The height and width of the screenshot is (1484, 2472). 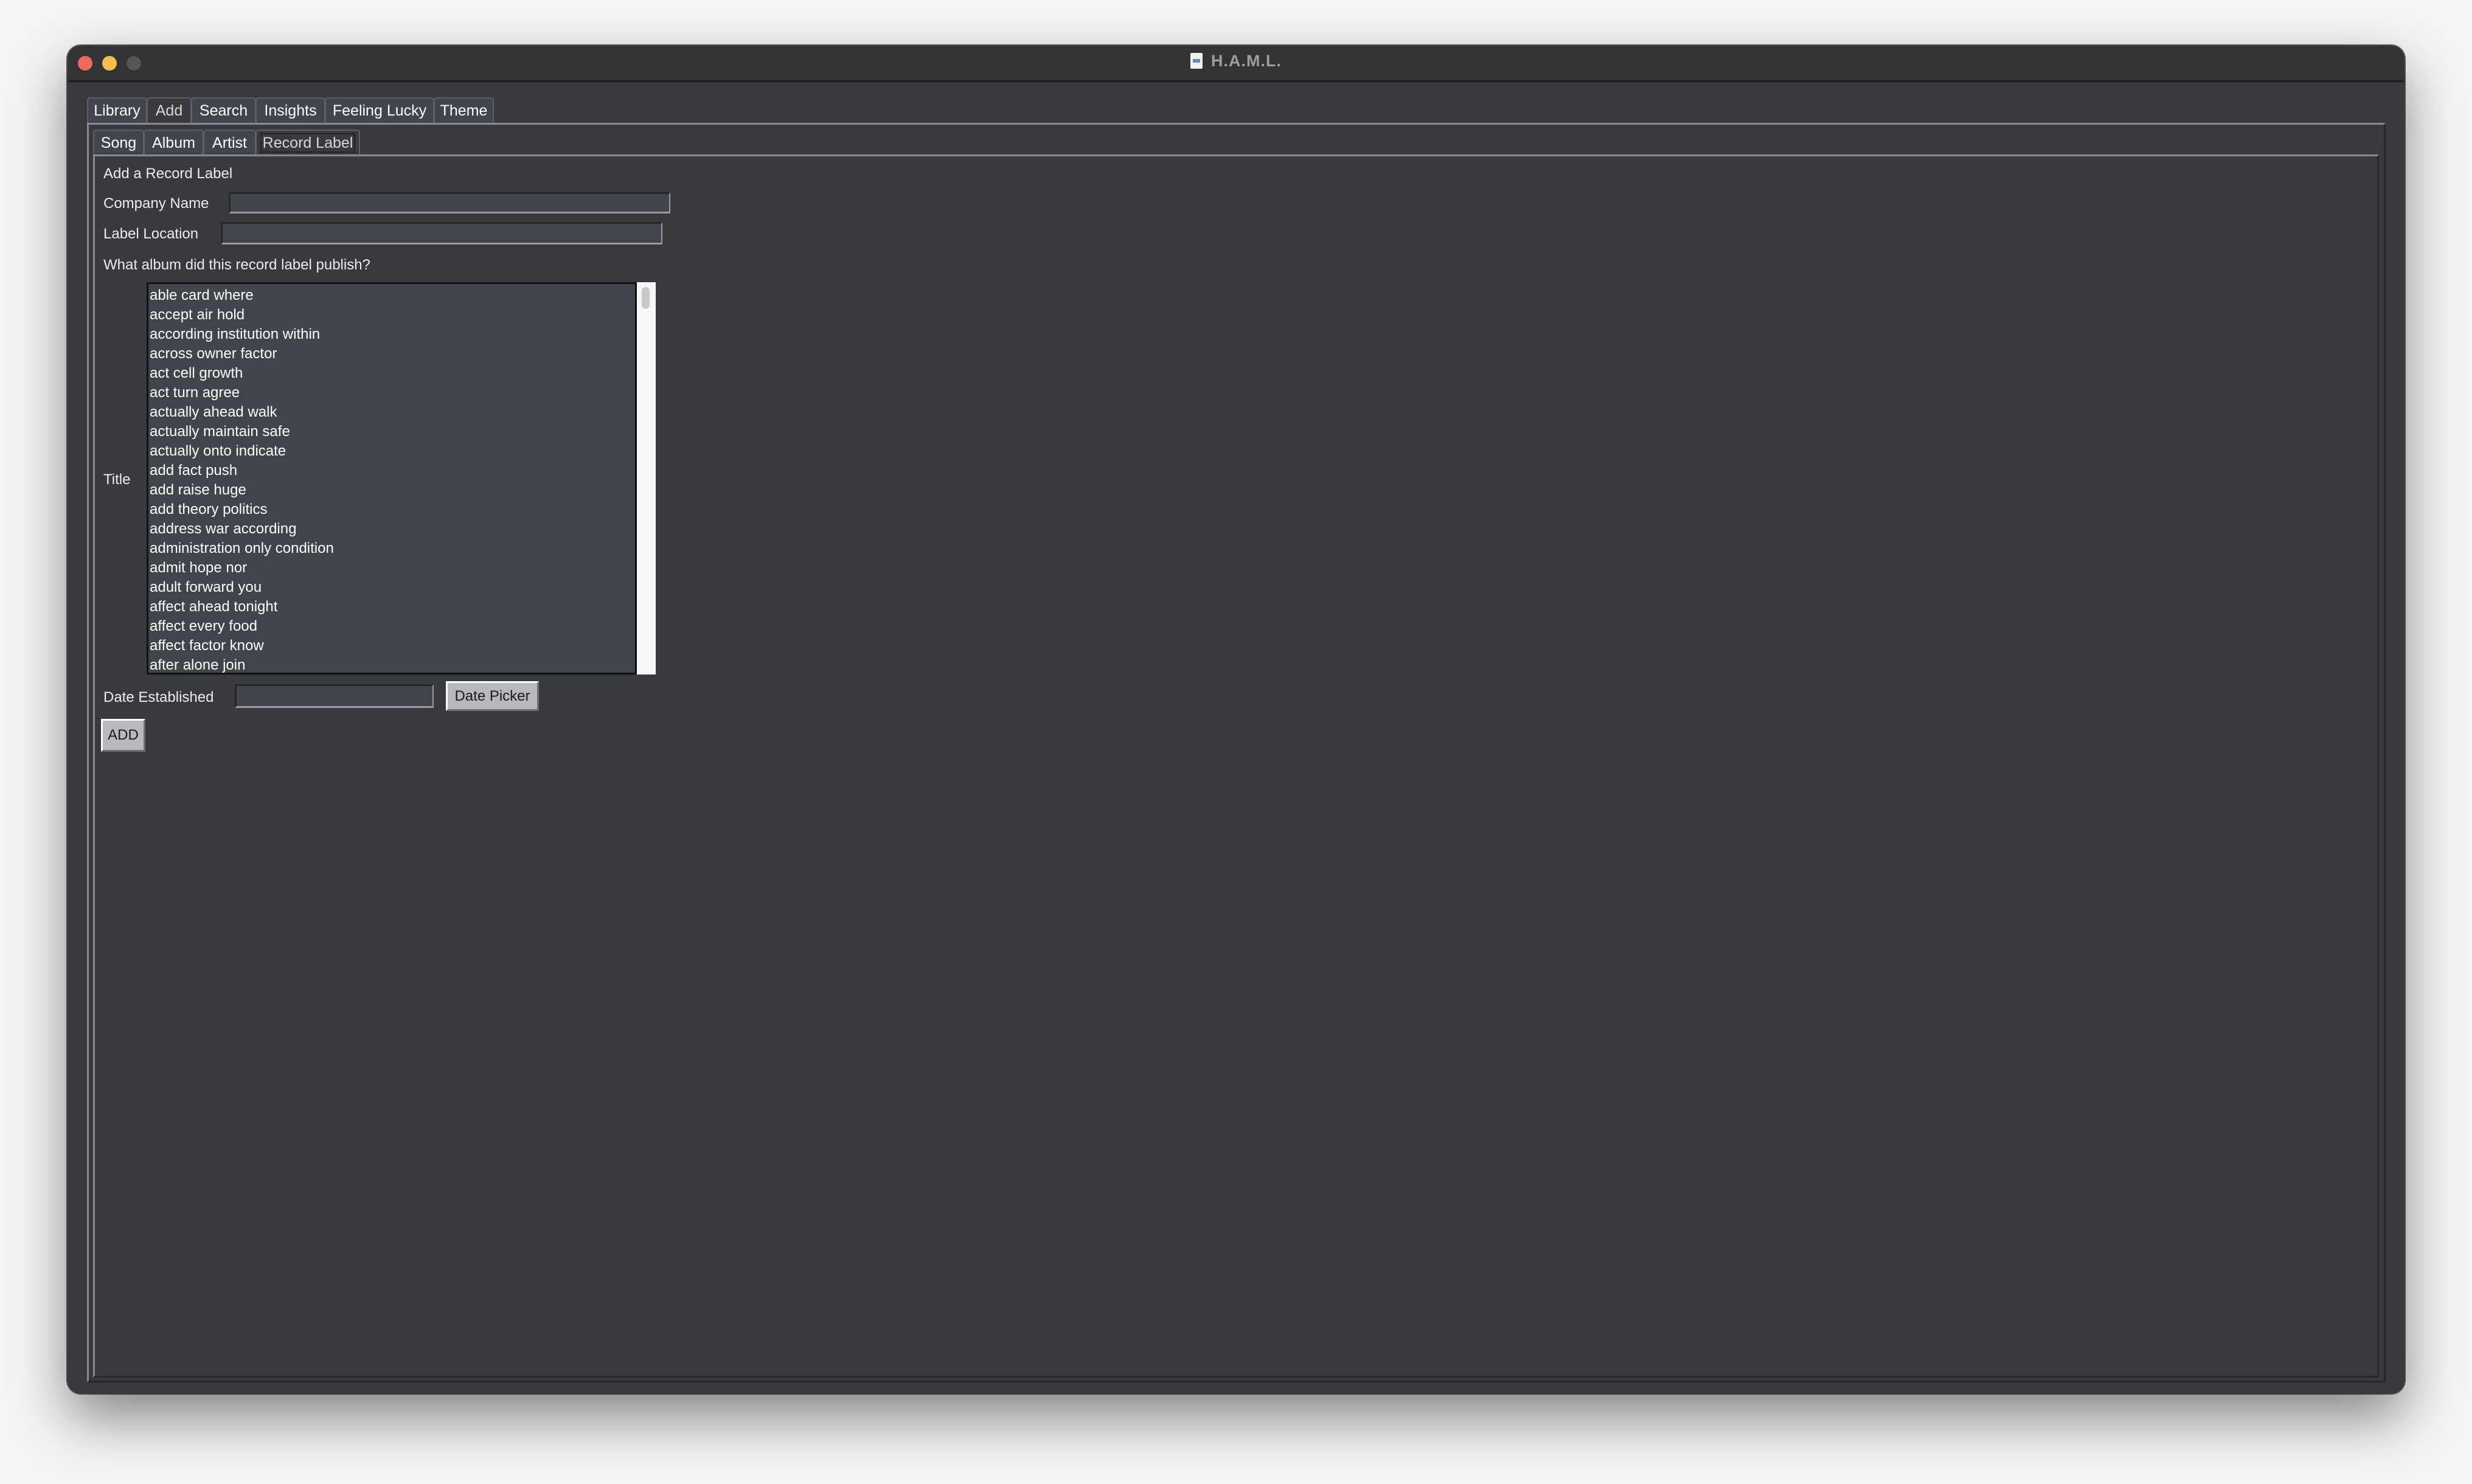 I want to click on tab-feeling-lucky: Feeling Lucky, so click(x=379, y=110).